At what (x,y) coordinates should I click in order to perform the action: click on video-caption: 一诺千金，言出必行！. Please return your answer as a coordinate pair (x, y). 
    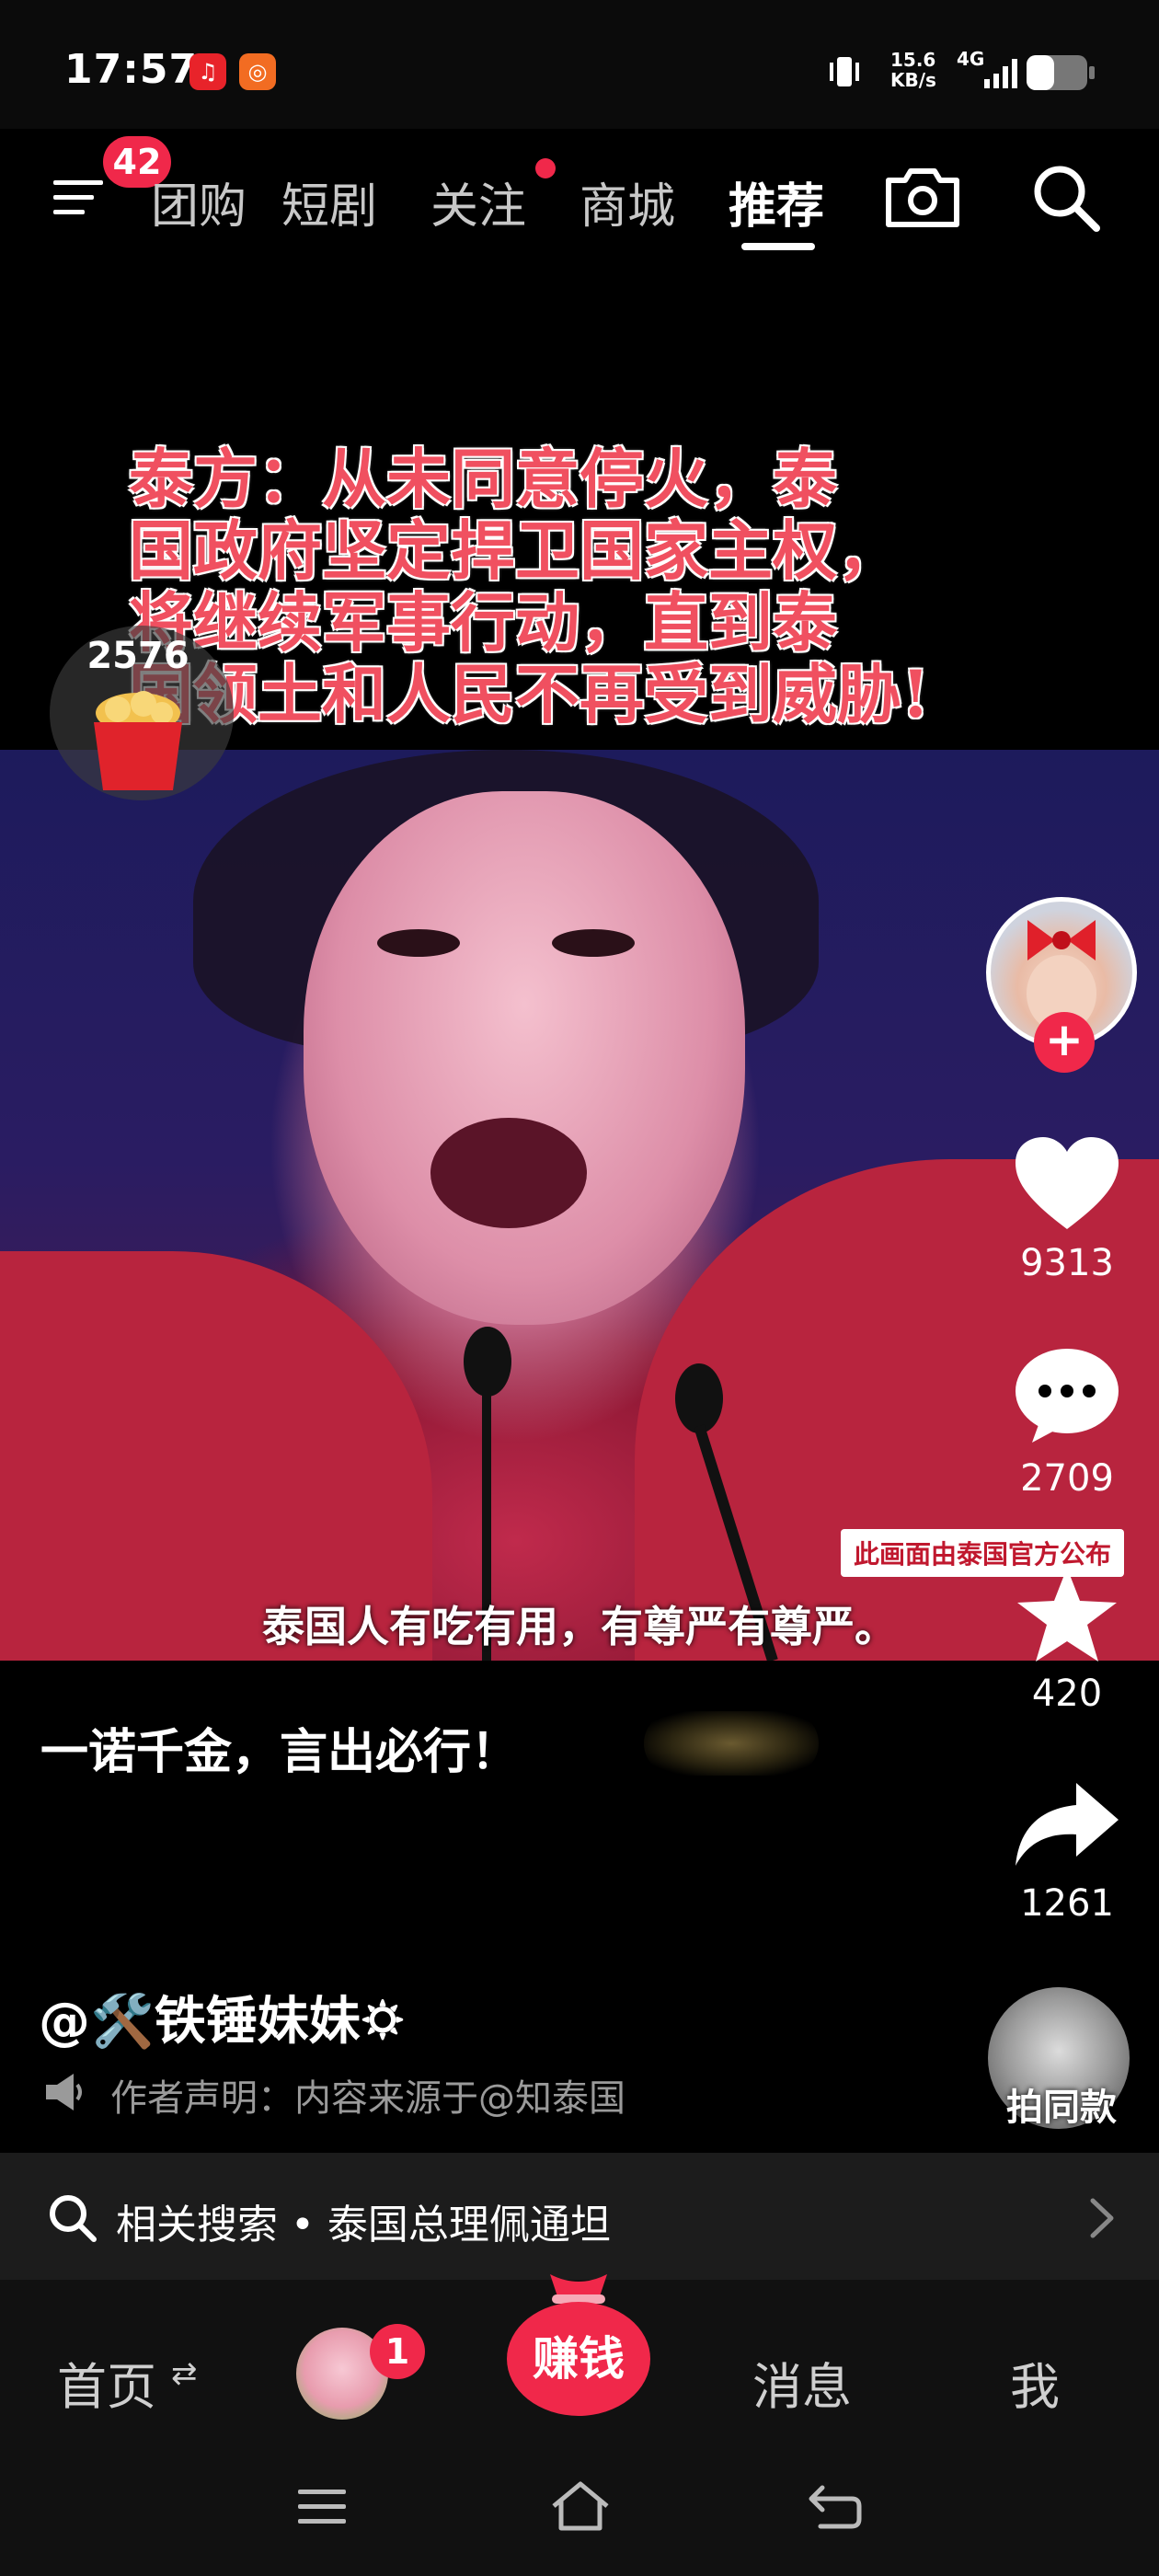
    Looking at the image, I should click on (280, 1752).